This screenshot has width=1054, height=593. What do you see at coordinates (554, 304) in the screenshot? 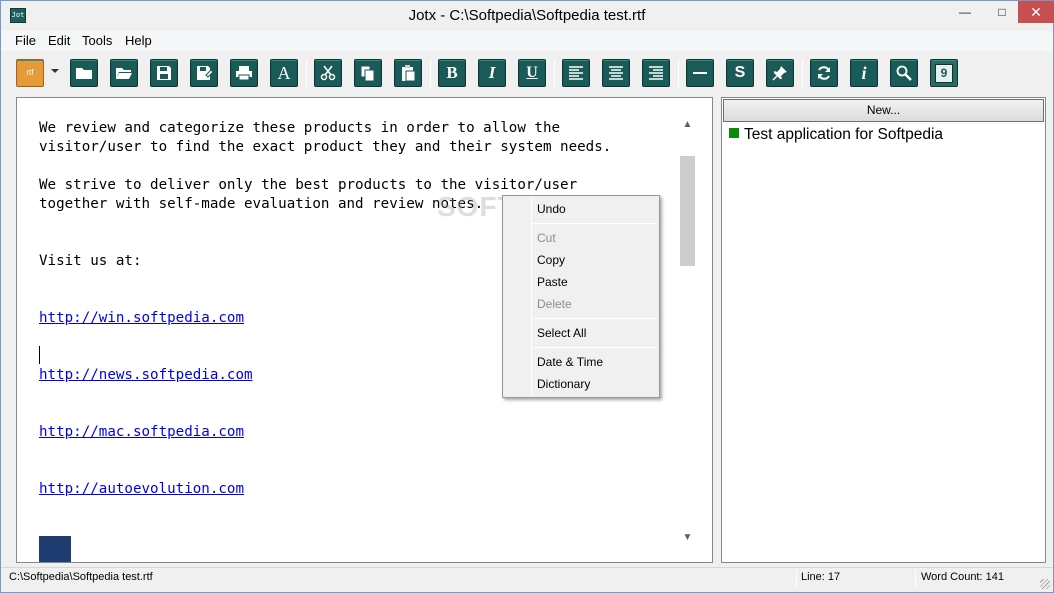
I see `context-delete: Delete` at bounding box center [554, 304].